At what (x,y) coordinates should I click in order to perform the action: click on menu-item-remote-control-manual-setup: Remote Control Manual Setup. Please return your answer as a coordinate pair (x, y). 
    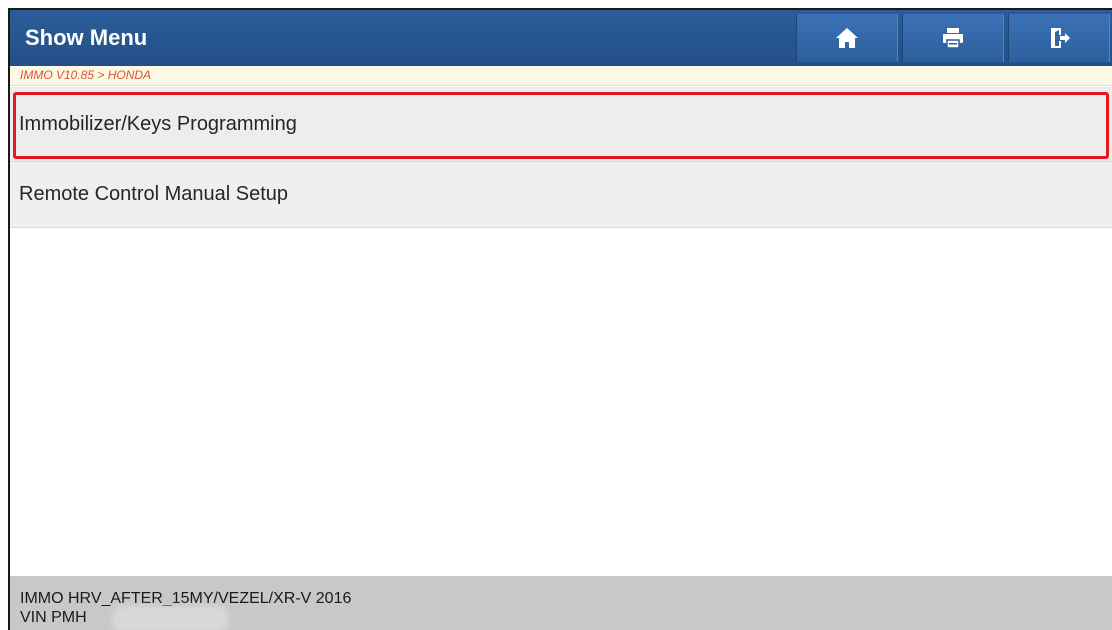
    Looking at the image, I should click on (561, 195).